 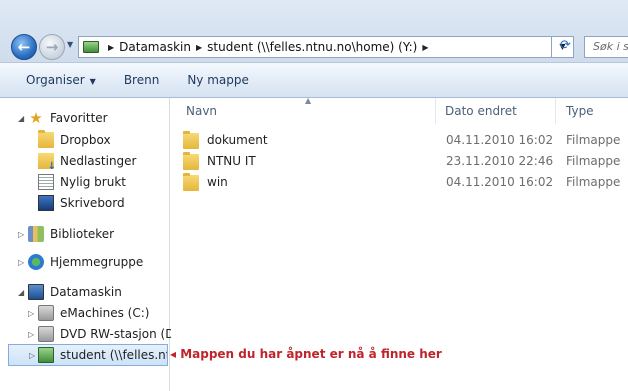 I want to click on pointer-left-icon: ◂, so click(x=175, y=354).